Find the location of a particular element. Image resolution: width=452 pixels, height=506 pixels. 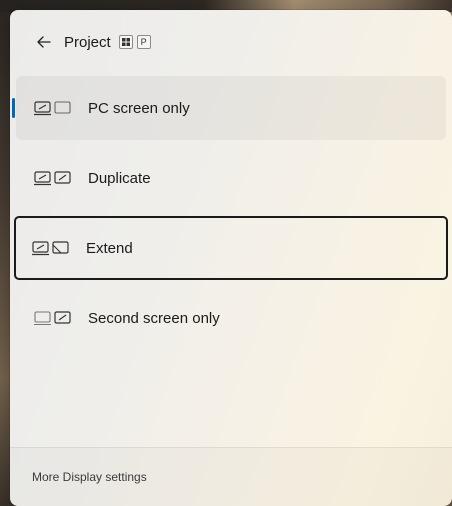

windows-key-badge is located at coordinates (125, 42).